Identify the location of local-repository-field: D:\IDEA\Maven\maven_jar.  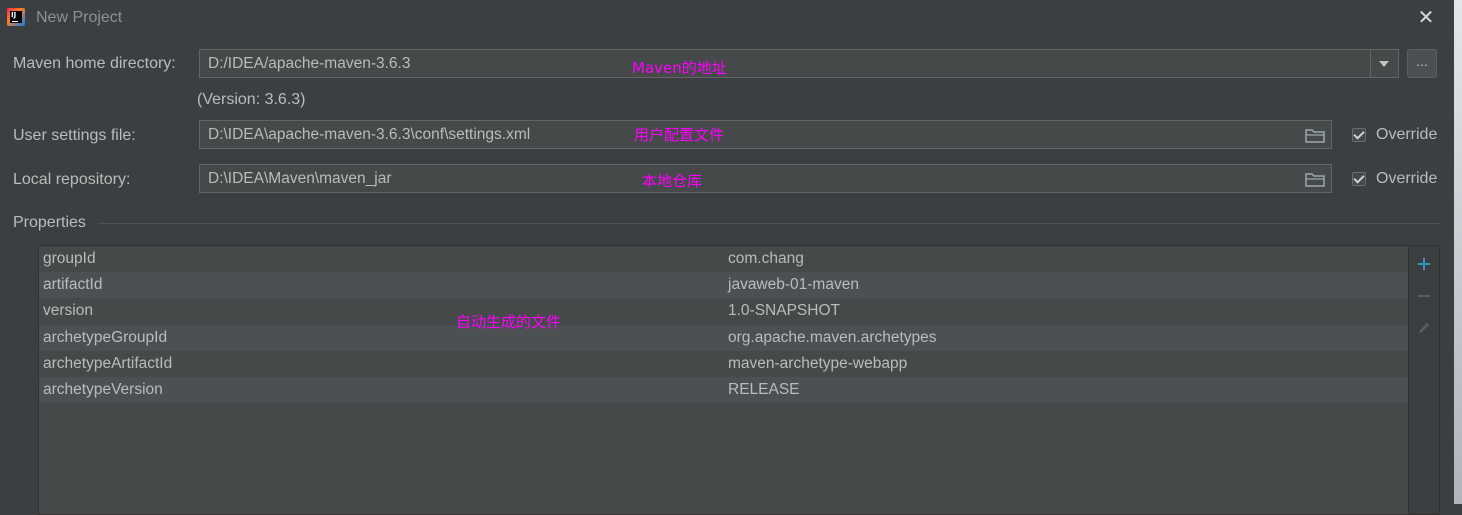
(765, 178).